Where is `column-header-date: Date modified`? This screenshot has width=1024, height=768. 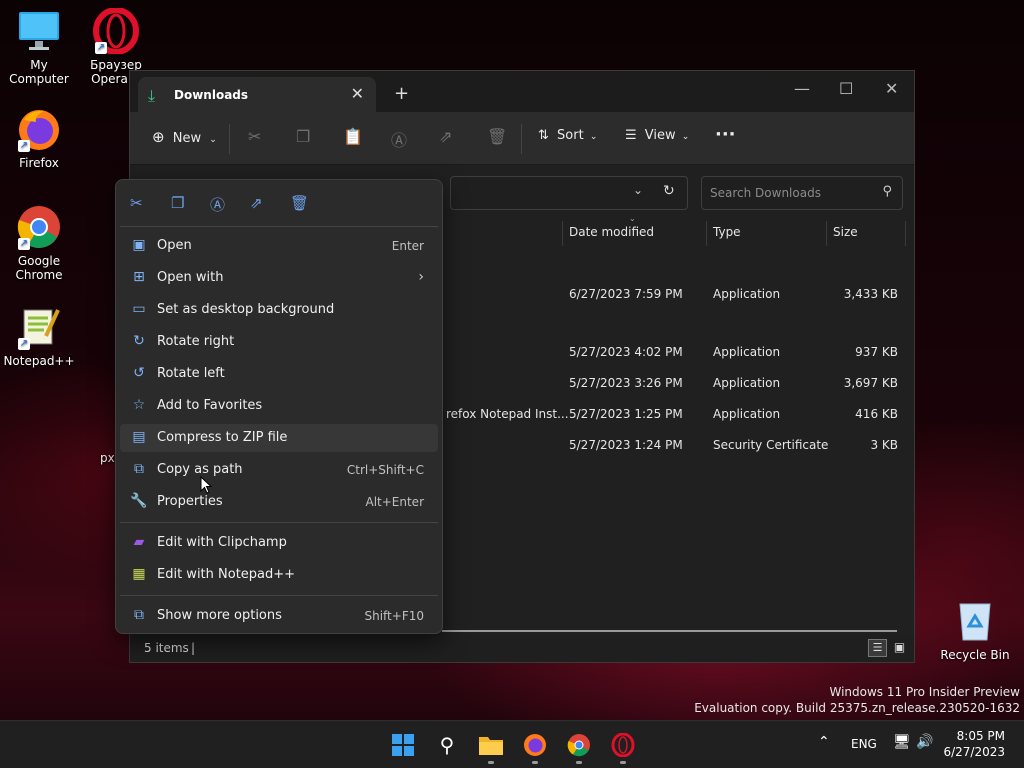 column-header-date: Date modified is located at coordinates (611, 232).